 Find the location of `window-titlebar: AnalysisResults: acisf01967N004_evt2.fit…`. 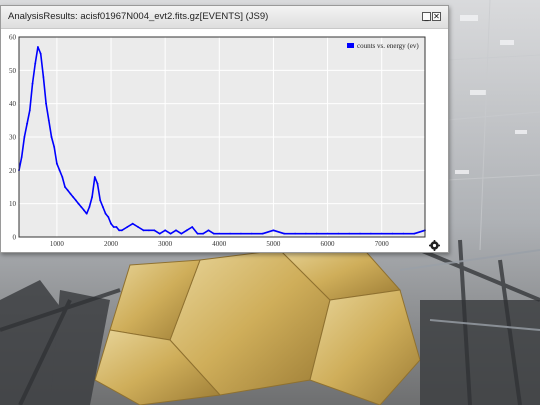

window-titlebar: AnalysisResults: acisf01967N004_evt2.fit… is located at coordinates (224, 17).